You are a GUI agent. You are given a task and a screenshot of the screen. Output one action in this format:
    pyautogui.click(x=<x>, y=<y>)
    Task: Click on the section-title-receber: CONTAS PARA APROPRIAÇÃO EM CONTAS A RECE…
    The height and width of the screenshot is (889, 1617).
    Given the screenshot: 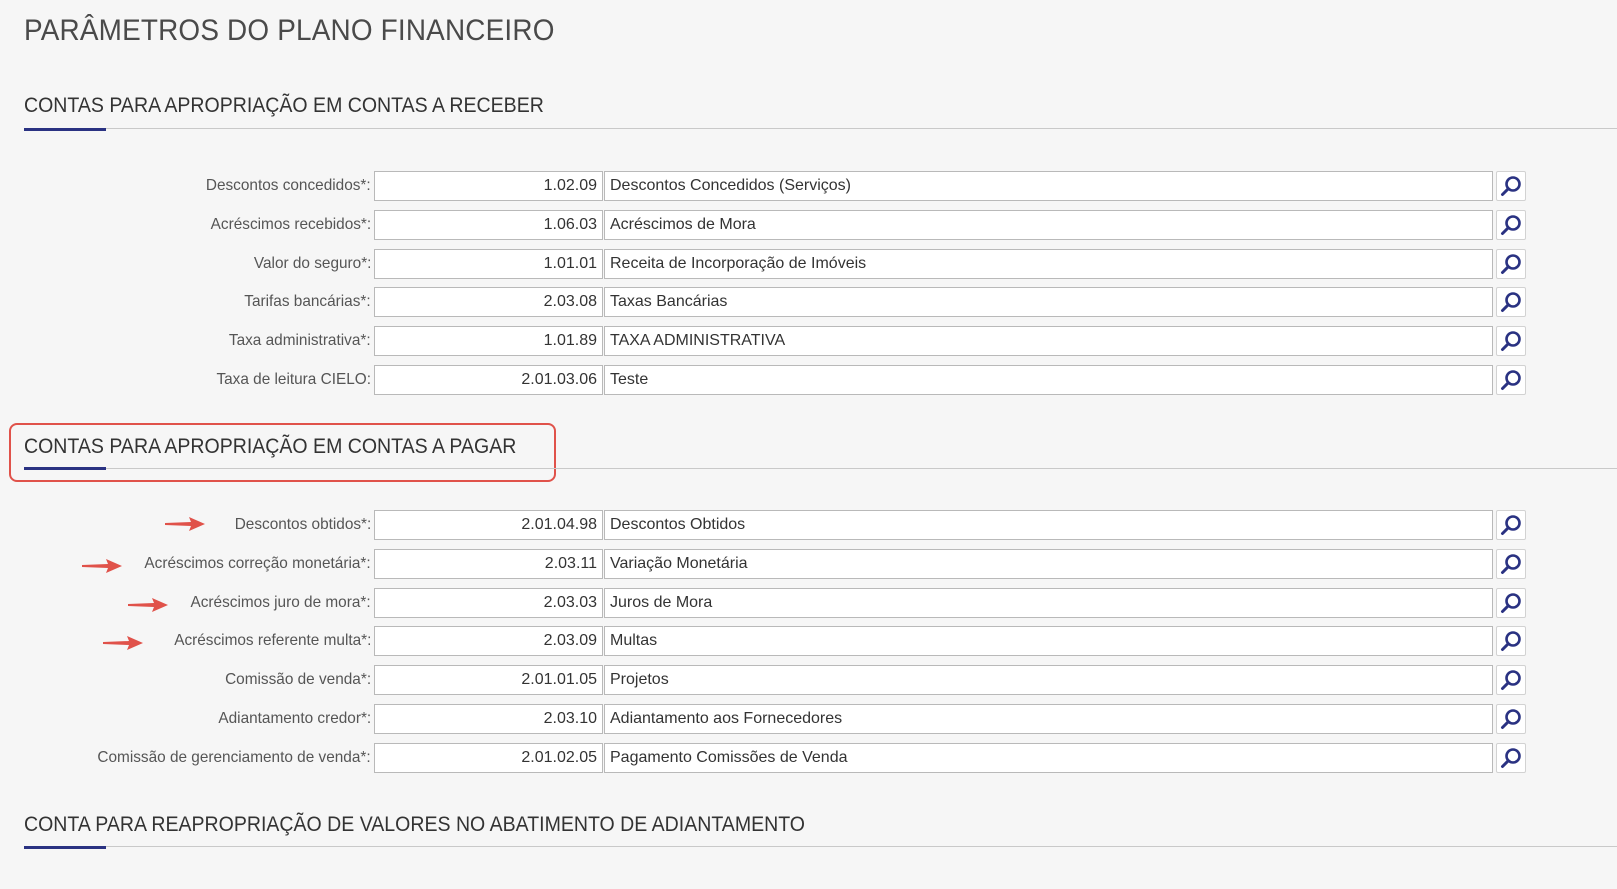 What is the action you would take?
    pyautogui.click(x=284, y=105)
    